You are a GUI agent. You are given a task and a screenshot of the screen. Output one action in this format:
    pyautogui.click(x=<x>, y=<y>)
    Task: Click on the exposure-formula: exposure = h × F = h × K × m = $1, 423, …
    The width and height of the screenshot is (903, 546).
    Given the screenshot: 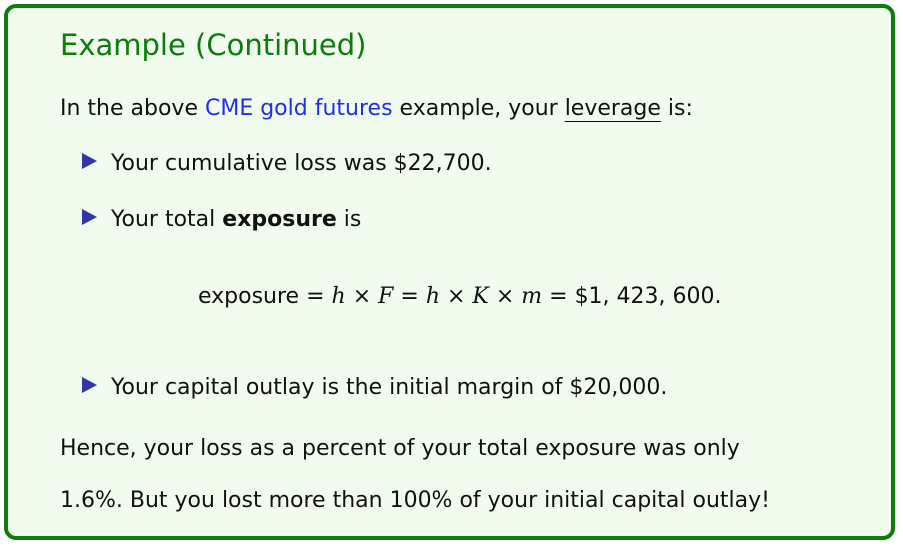 What is the action you would take?
    pyautogui.click(x=460, y=296)
    